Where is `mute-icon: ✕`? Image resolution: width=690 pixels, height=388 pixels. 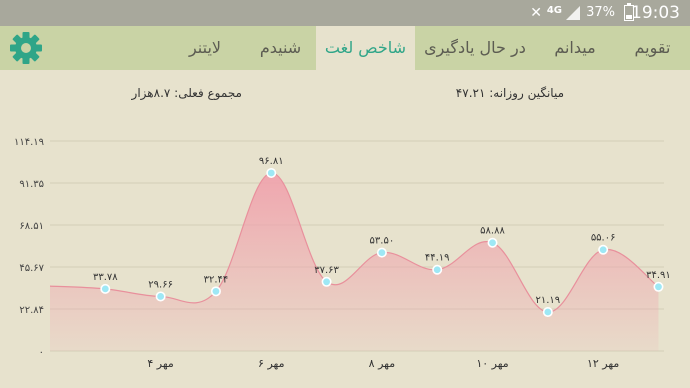 mute-icon: ✕ is located at coordinates (536, 13).